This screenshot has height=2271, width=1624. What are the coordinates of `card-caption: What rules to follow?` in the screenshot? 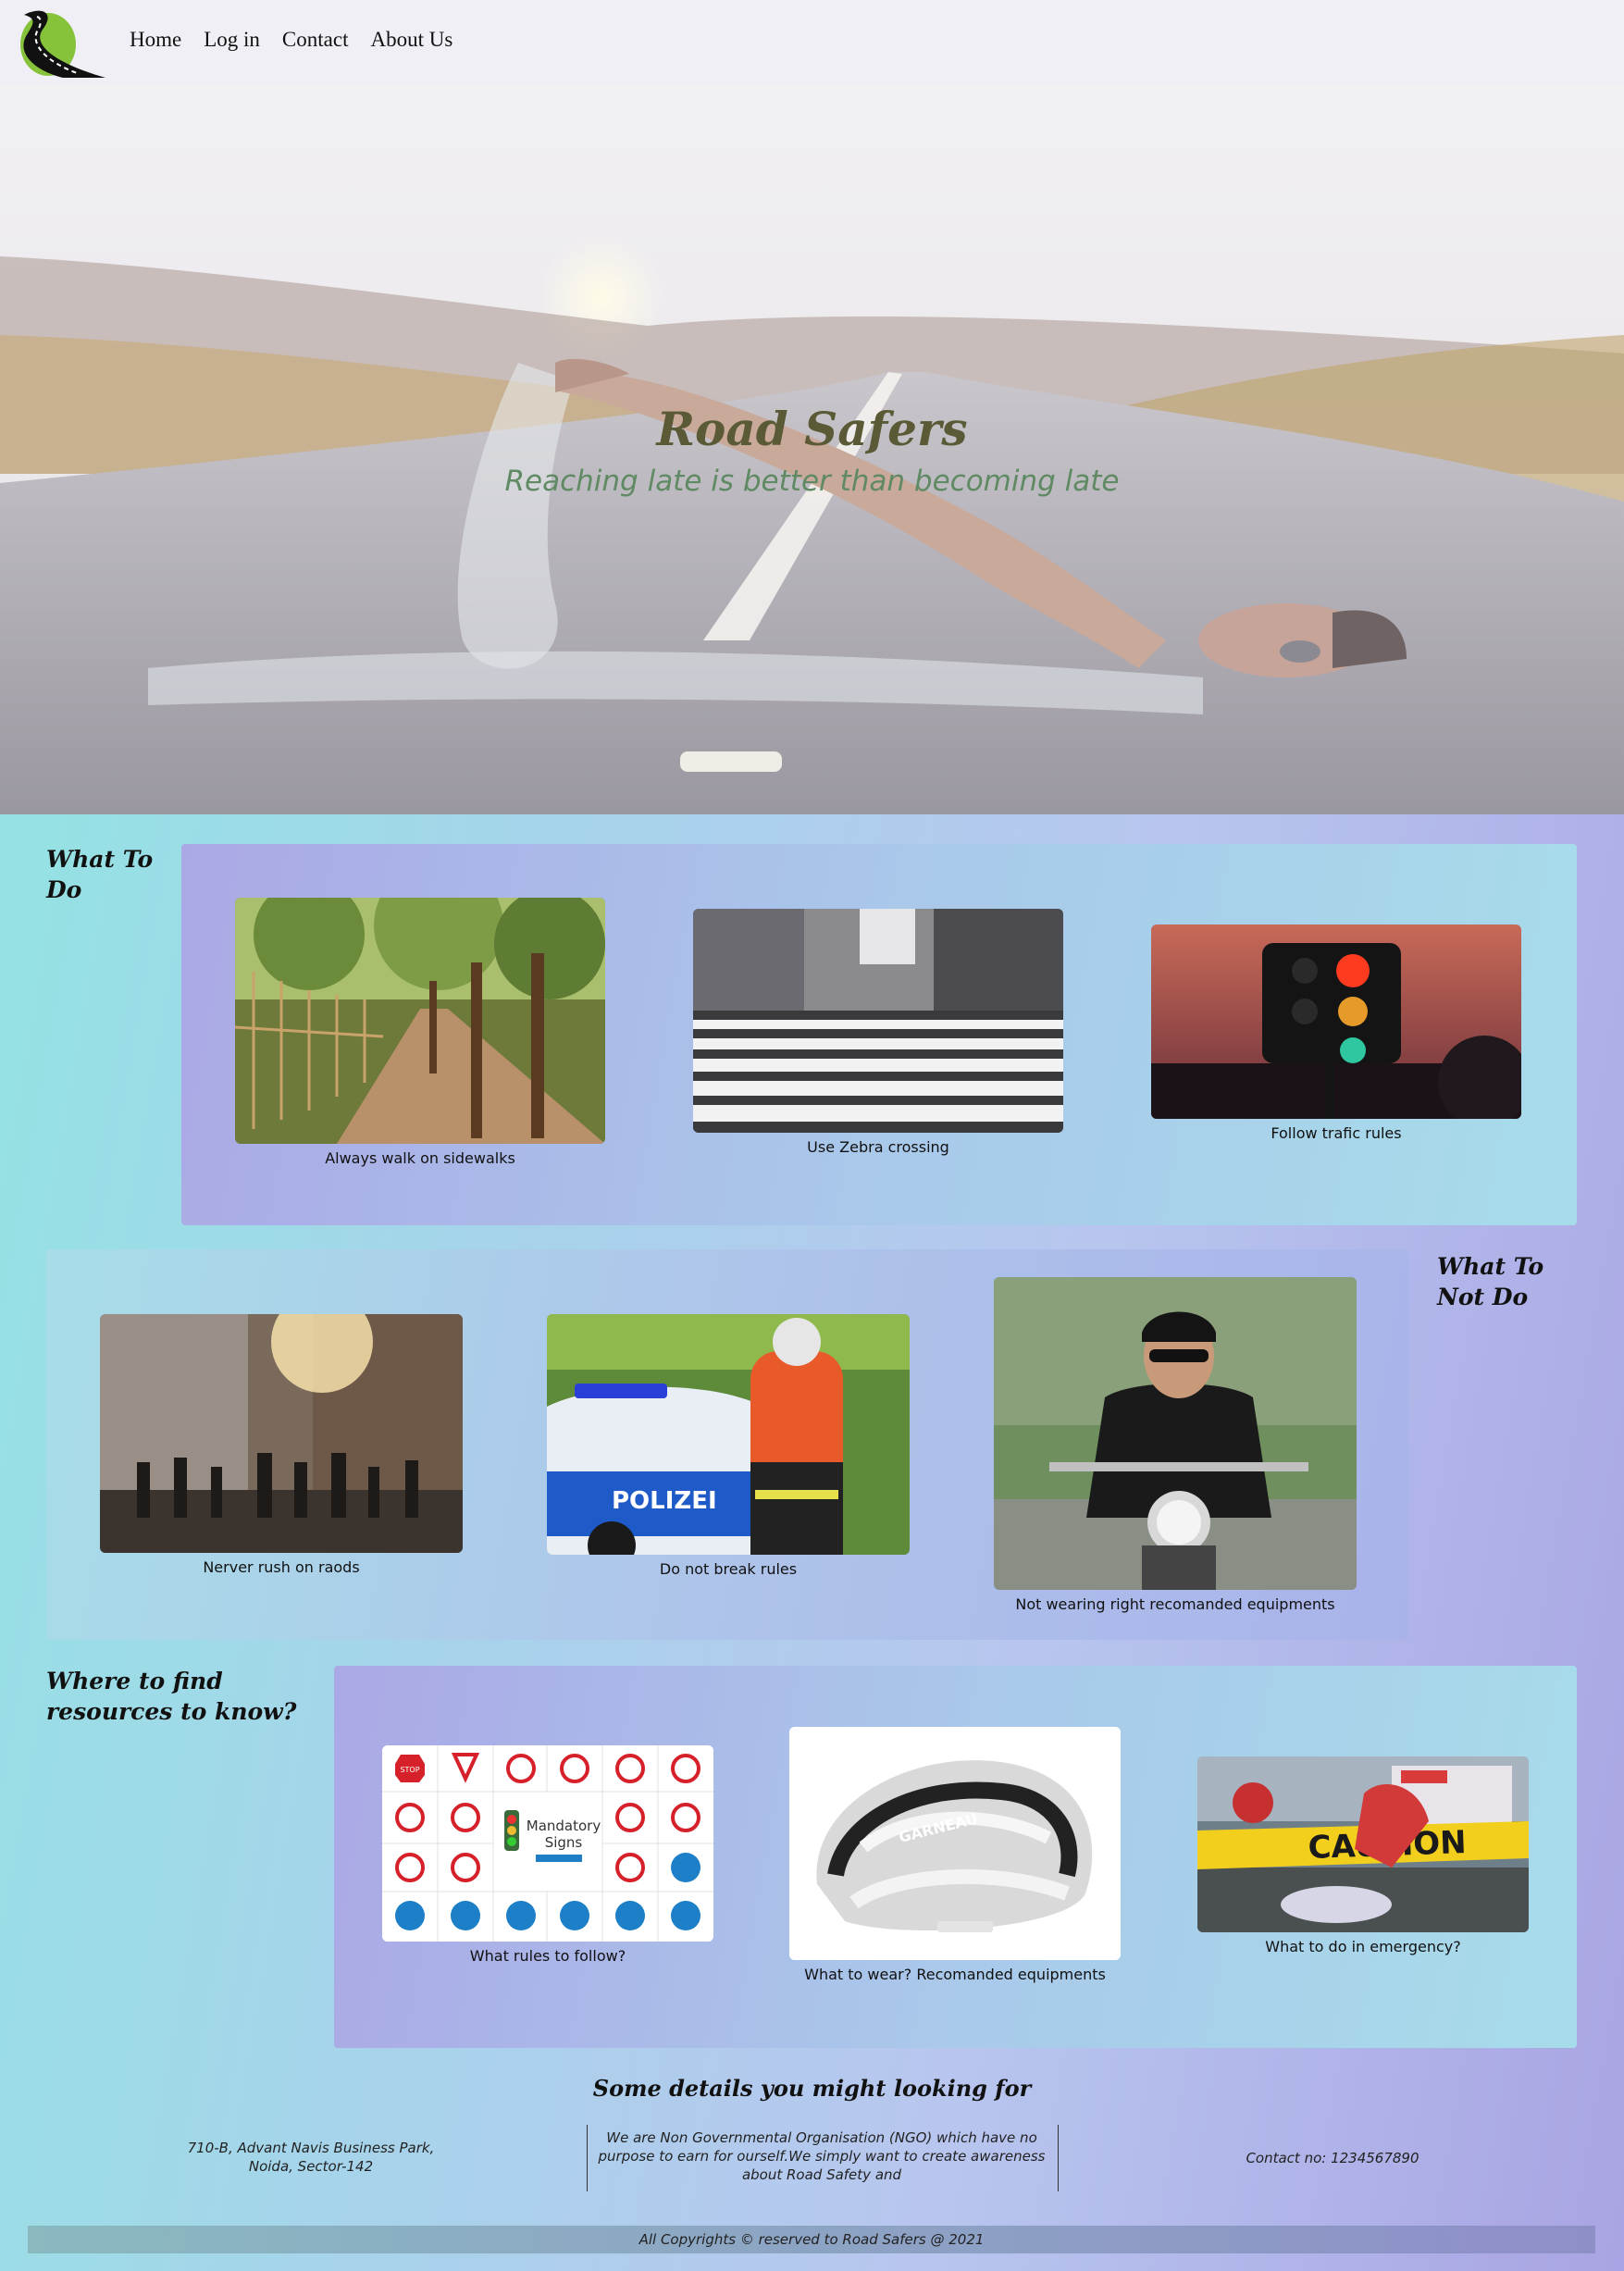 It's located at (547, 1956).